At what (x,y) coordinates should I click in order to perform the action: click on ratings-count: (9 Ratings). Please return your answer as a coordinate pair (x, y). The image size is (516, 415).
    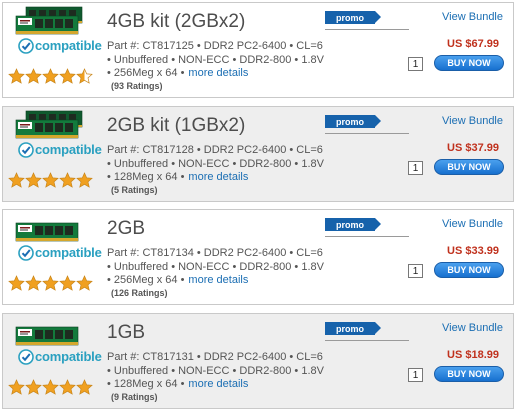
    Looking at the image, I should click on (134, 397).